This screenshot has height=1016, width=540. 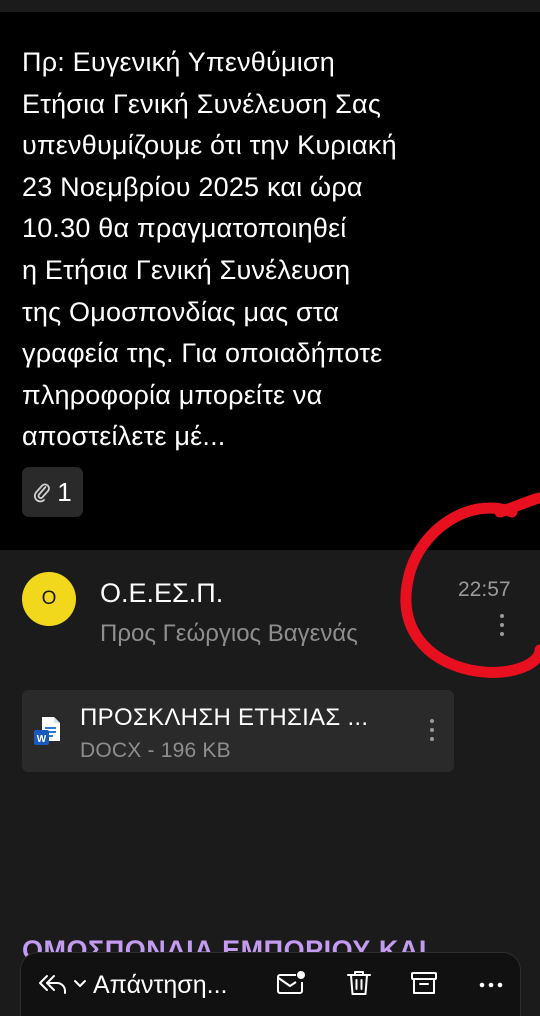 What do you see at coordinates (161, 593) in the screenshot?
I see `sender-name: Ο.Ε.ΕΣ.Π.` at bounding box center [161, 593].